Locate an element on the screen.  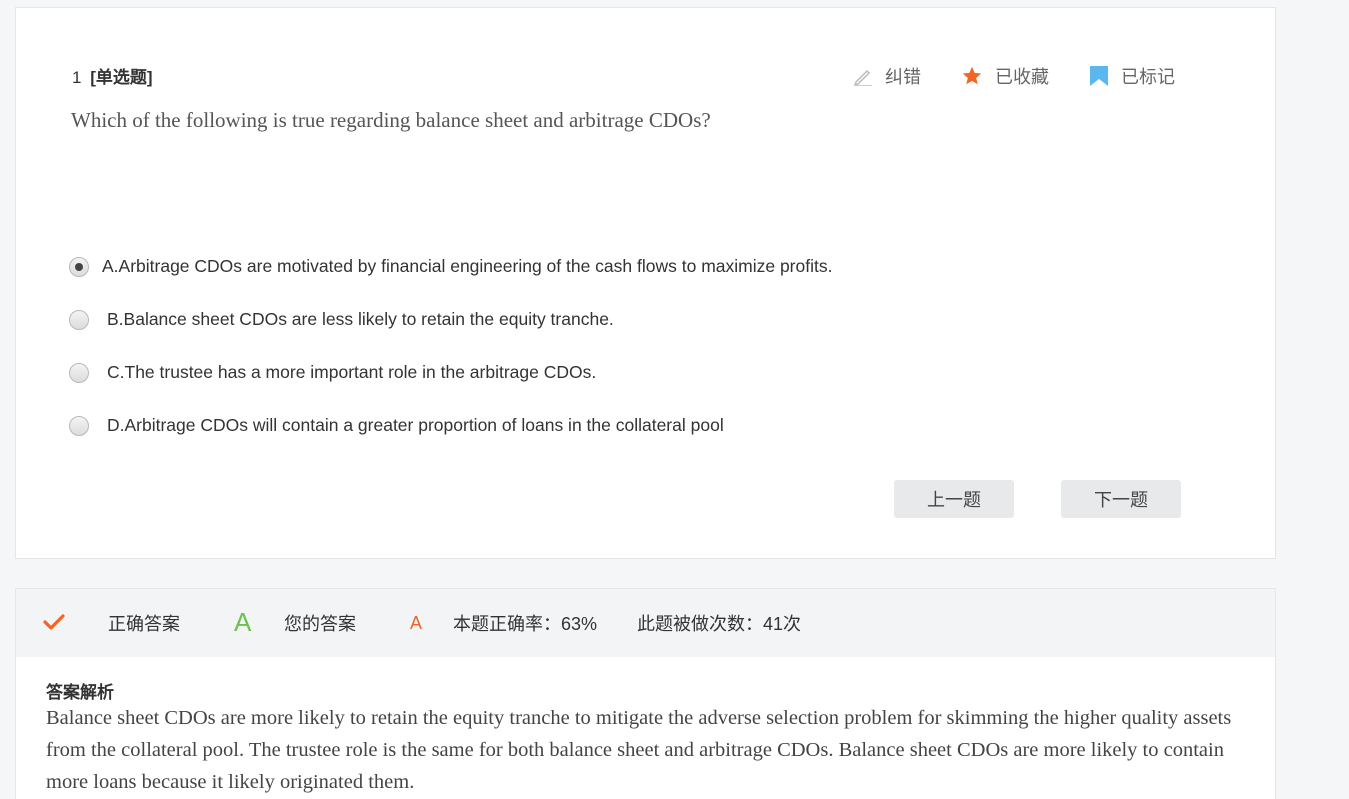
favorite-button: 已收藏 is located at coordinates (1005, 76).